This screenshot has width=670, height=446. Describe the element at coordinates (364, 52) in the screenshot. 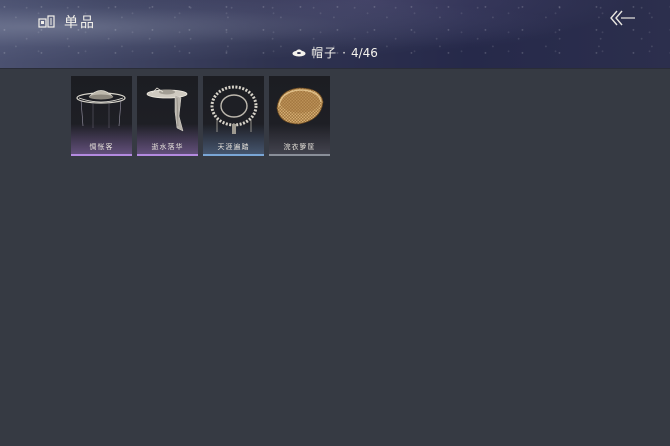

I see `category-count: 4/46` at that location.